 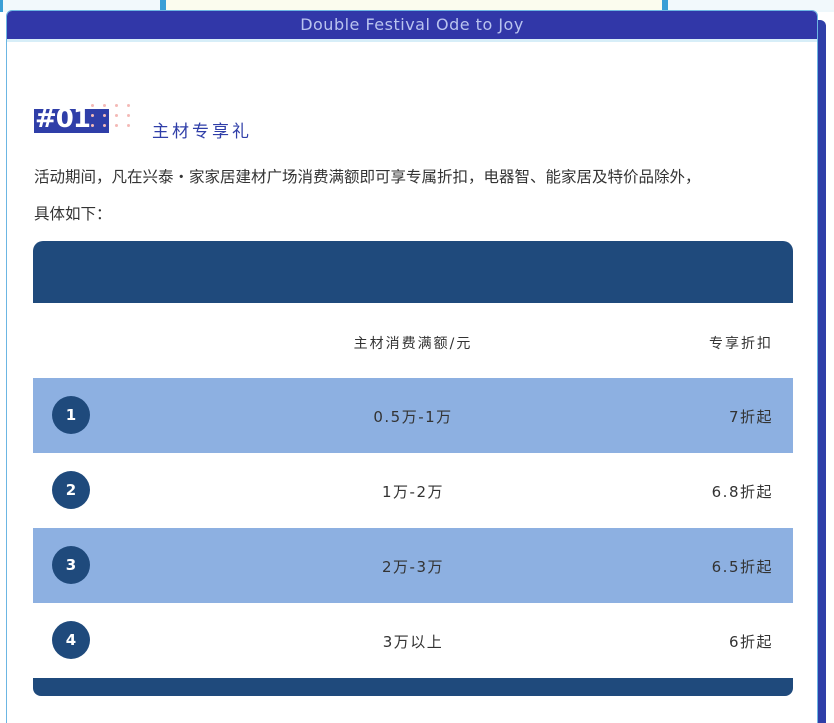 I want to click on card-header-title: Double Festival Ode to Joy, so click(x=412, y=25).